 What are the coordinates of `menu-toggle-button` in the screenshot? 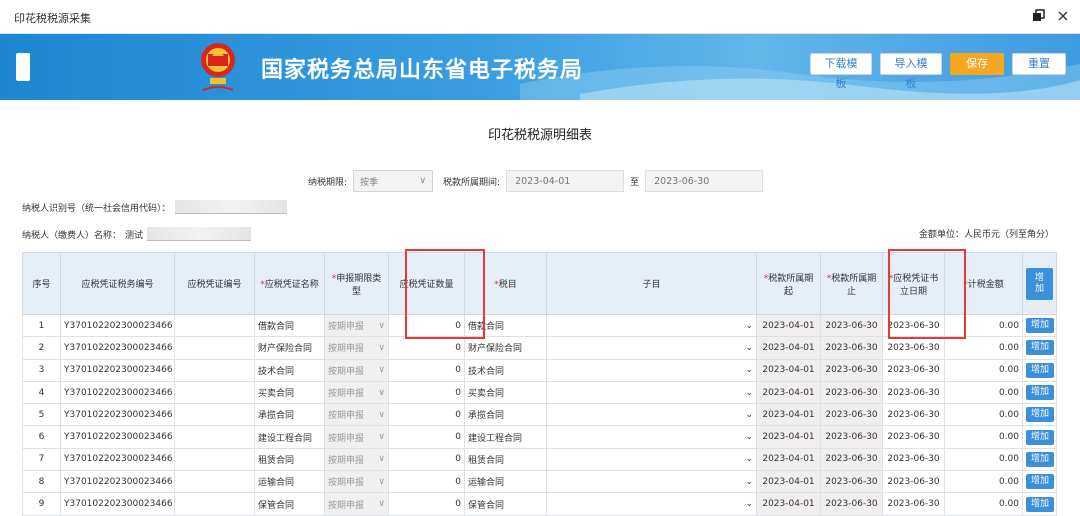 It's located at (23, 67).